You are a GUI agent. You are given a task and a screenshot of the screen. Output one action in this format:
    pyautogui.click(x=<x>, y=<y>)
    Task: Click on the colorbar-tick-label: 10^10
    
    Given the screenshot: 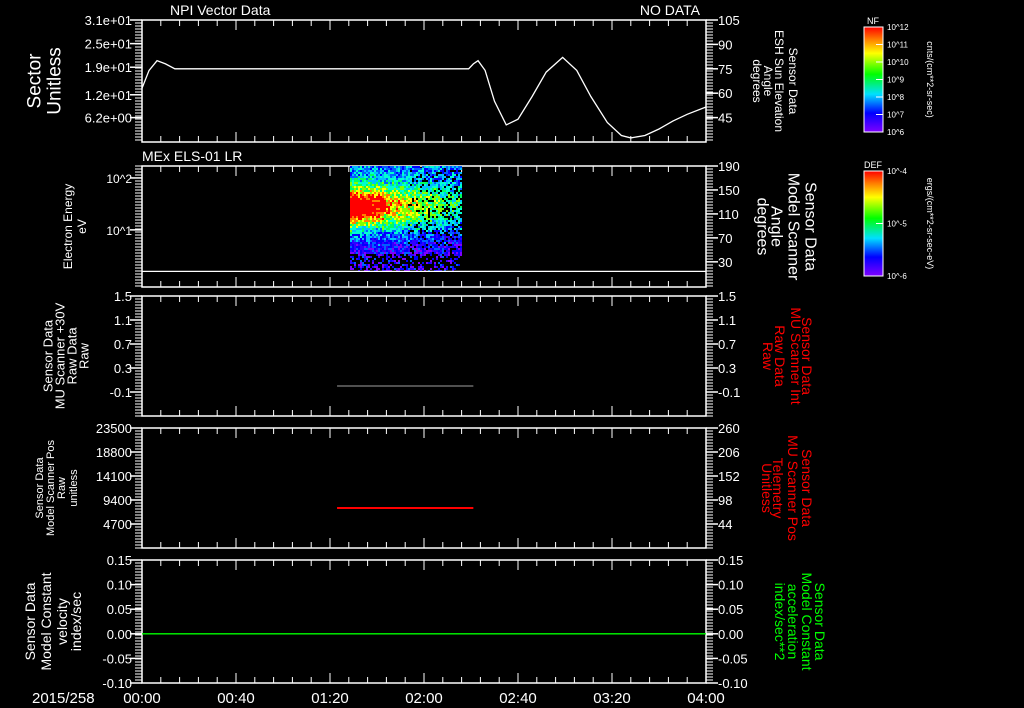 What is the action you would take?
    pyautogui.click(x=898, y=62)
    